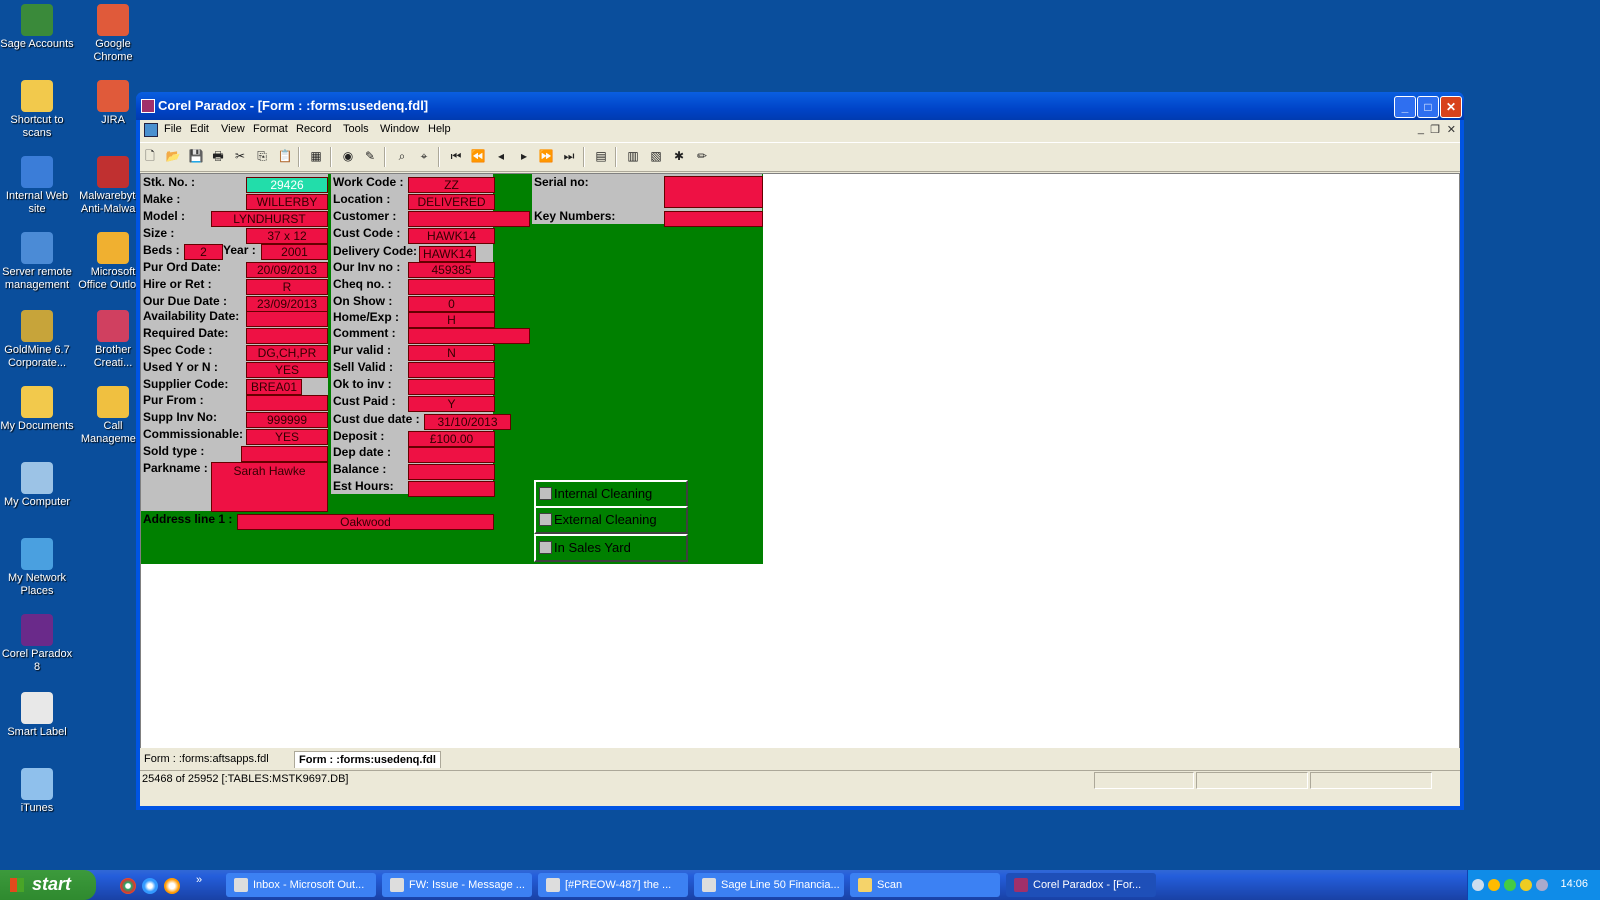 Image resolution: width=1600 pixels, height=900 pixels. What do you see at coordinates (287, 403) in the screenshot?
I see `pur-from-field` at bounding box center [287, 403].